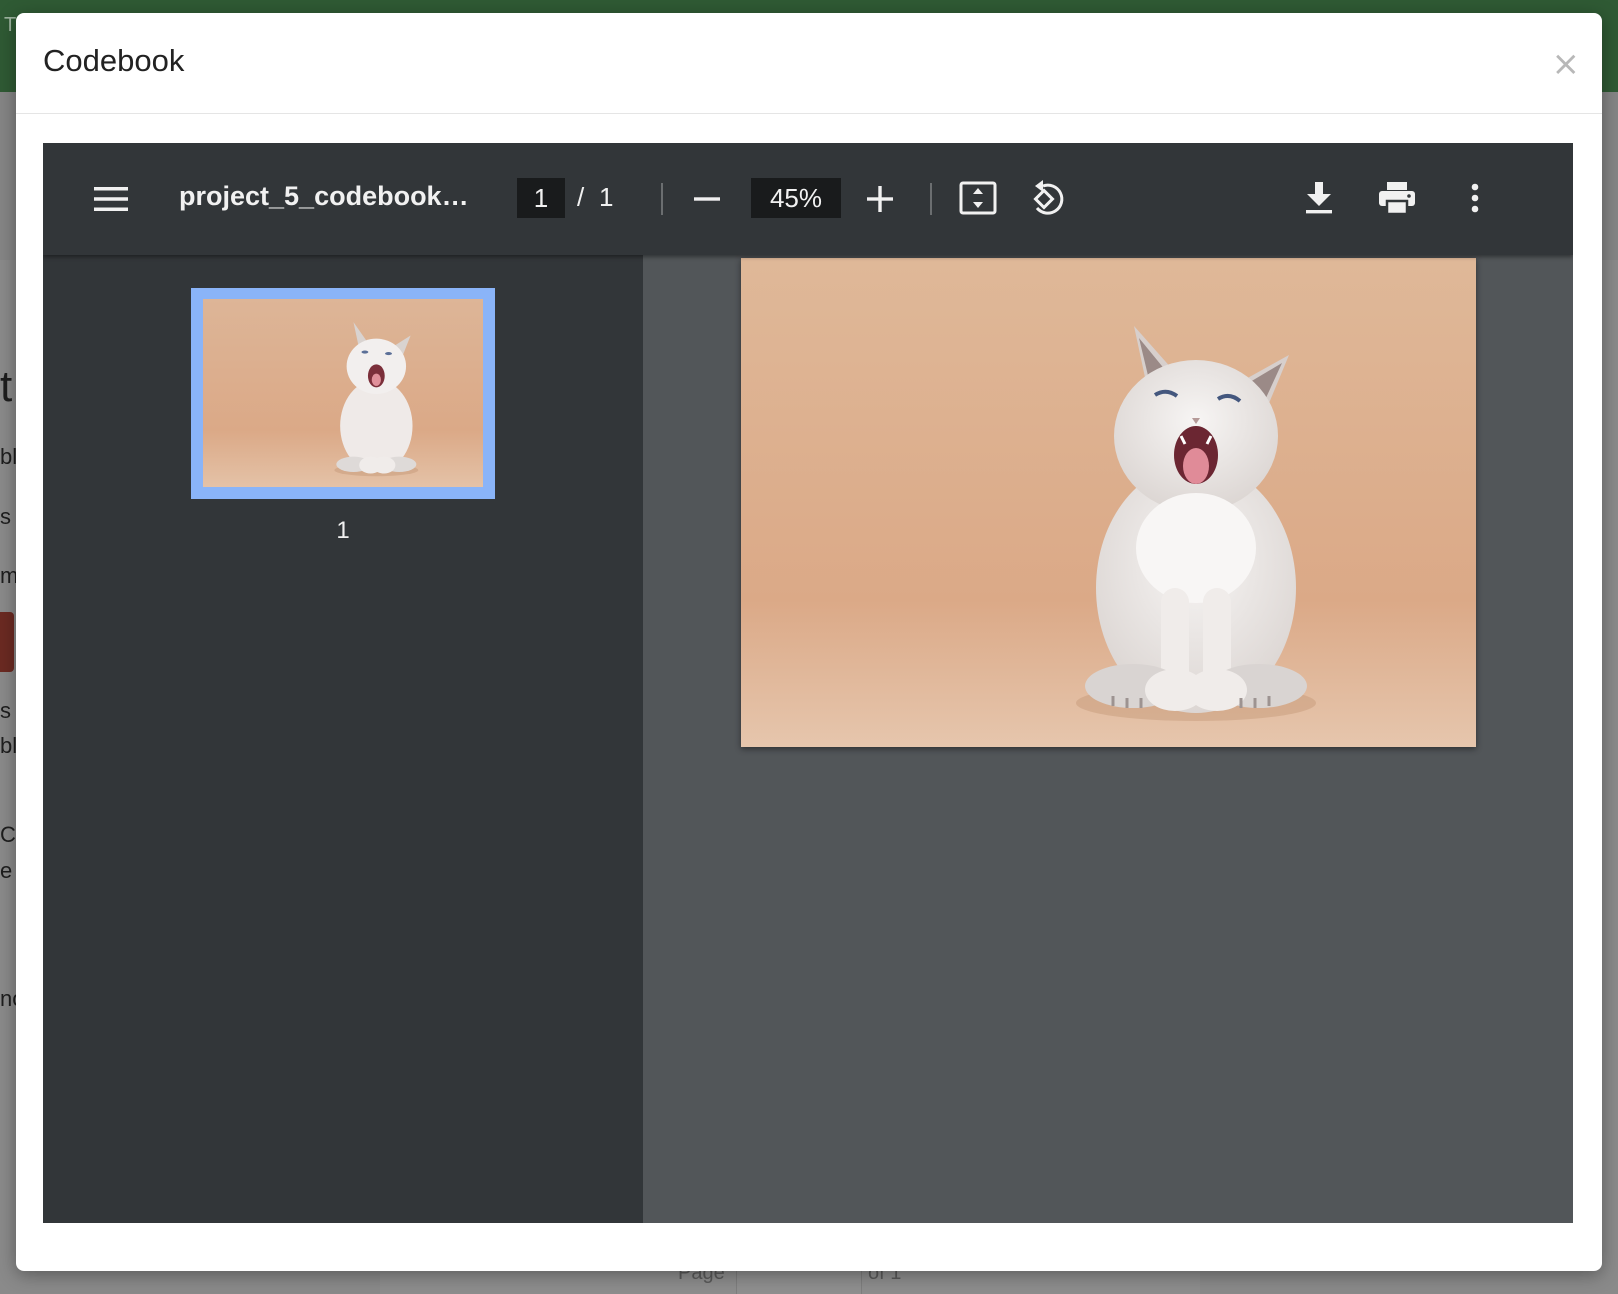 Image resolution: width=1618 pixels, height=1294 pixels. I want to click on download-icon, so click(1319, 198).